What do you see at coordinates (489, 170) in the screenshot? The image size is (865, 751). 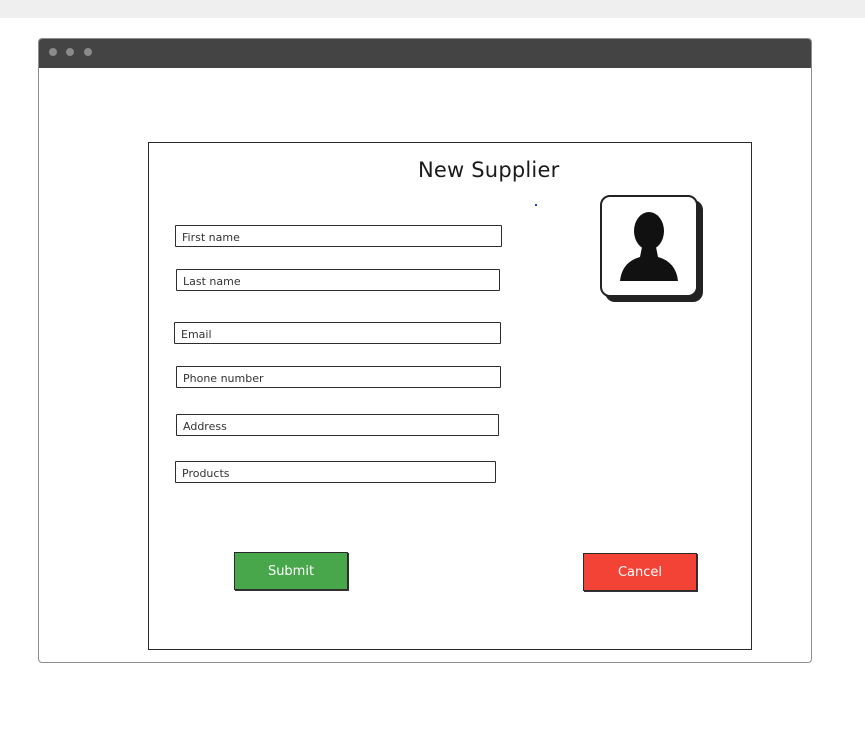 I see `page-title: New Supplier` at bounding box center [489, 170].